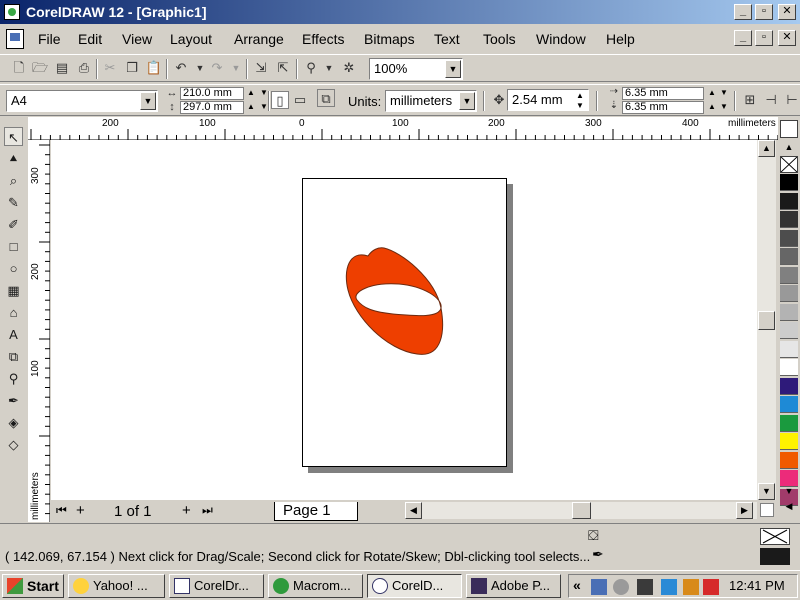 This screenshot has height=600, width=800. What do you see at coordinates (599, 587) in the screenshot?
I see `network-icon` at bounding box center [599, 587].